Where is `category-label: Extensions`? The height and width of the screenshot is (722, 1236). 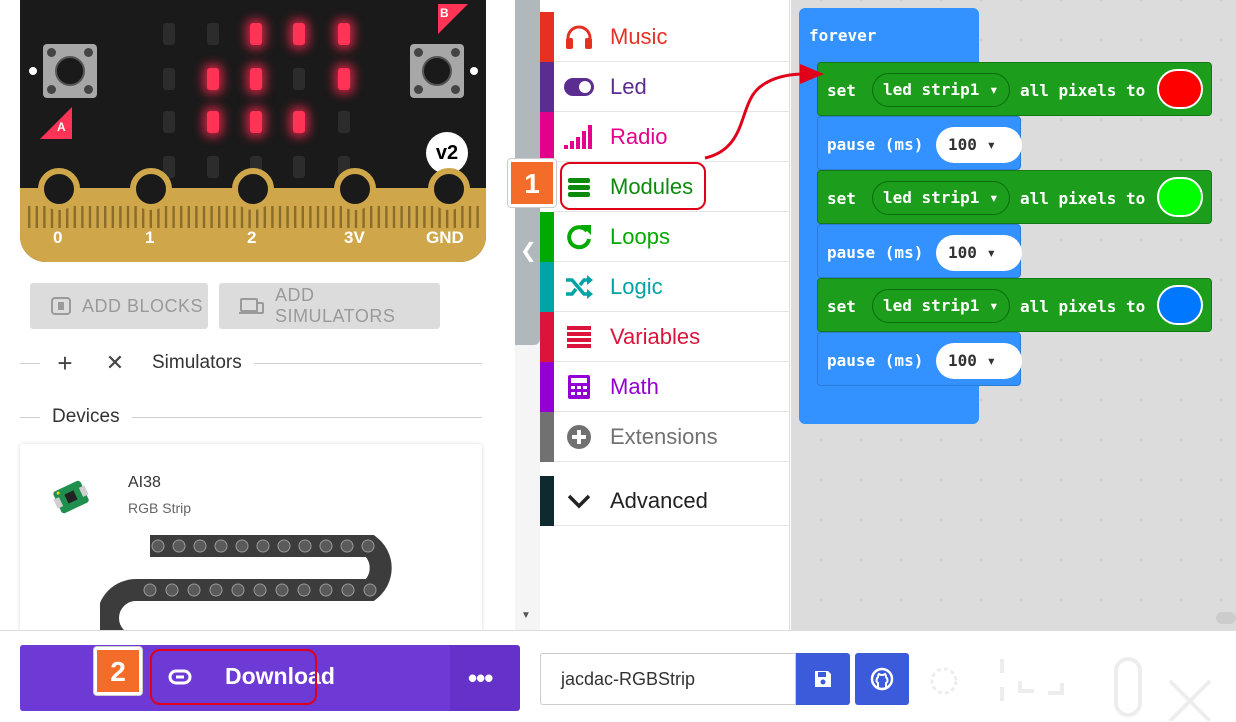 category-label: Extensions is located at coordinates (664, 436).